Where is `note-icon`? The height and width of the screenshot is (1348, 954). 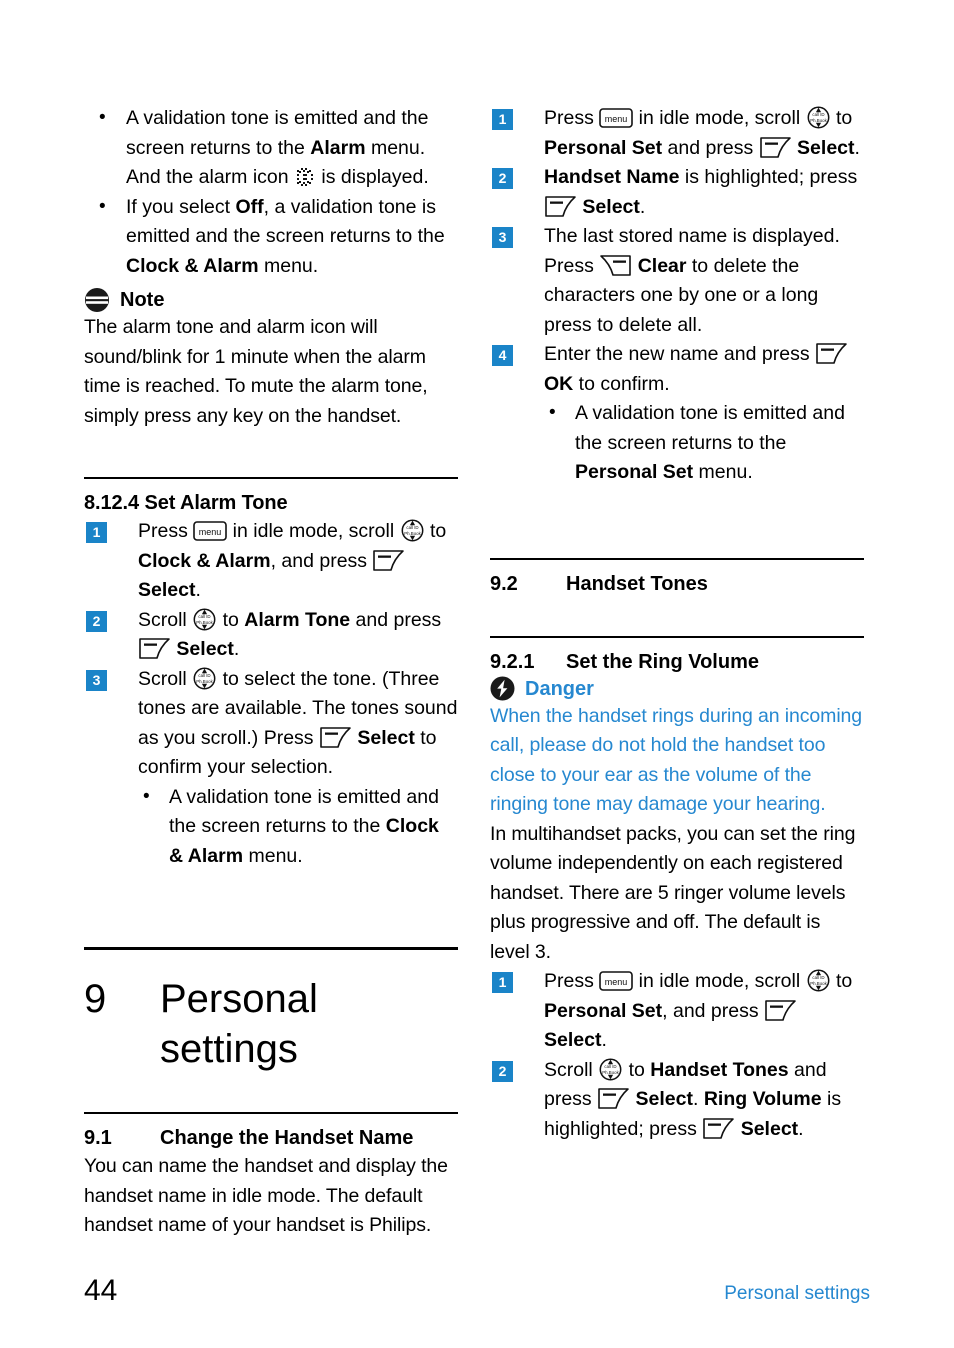 note-icon is located at coordinates (97, 300).